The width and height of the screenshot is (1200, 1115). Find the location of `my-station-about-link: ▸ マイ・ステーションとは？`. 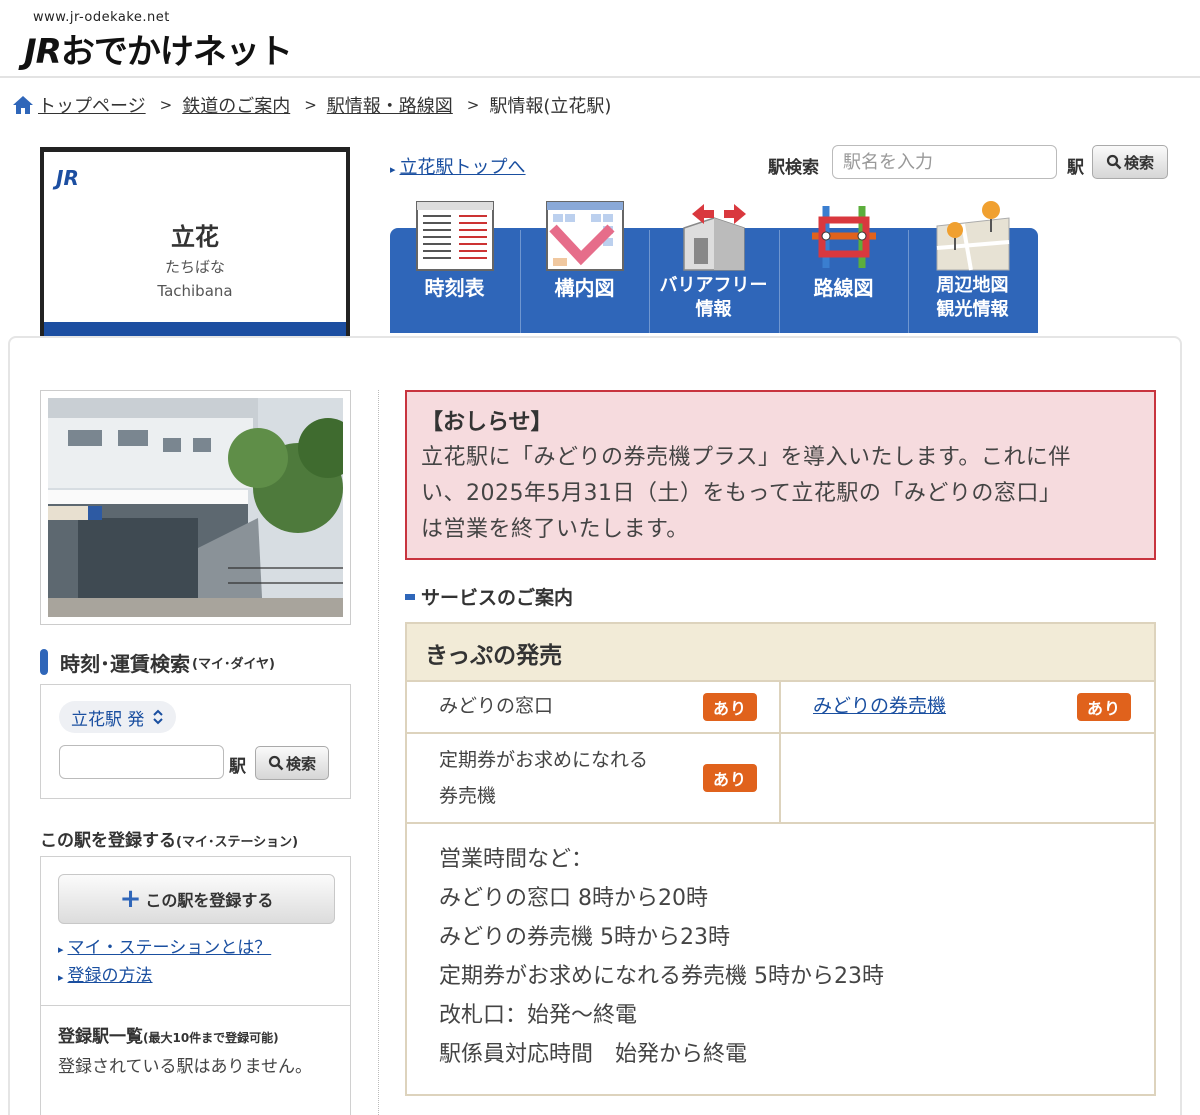

my-station-about-link: ▸ マイ・ステーションとは？ is located at coordinates (164, 945).